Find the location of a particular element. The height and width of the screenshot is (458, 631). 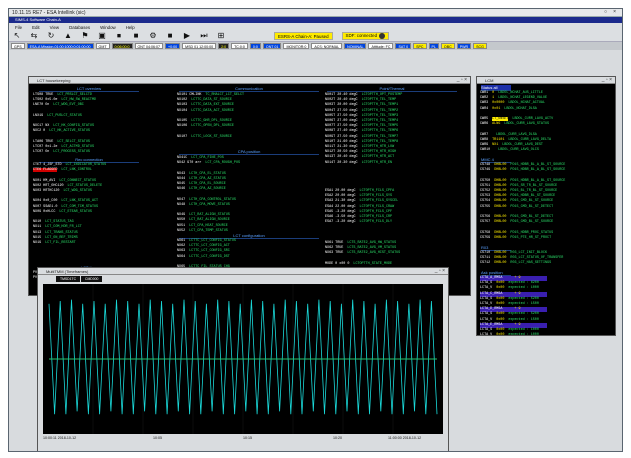

param-id: NX02T 20.40 degC is located at coordinates (341, 100).